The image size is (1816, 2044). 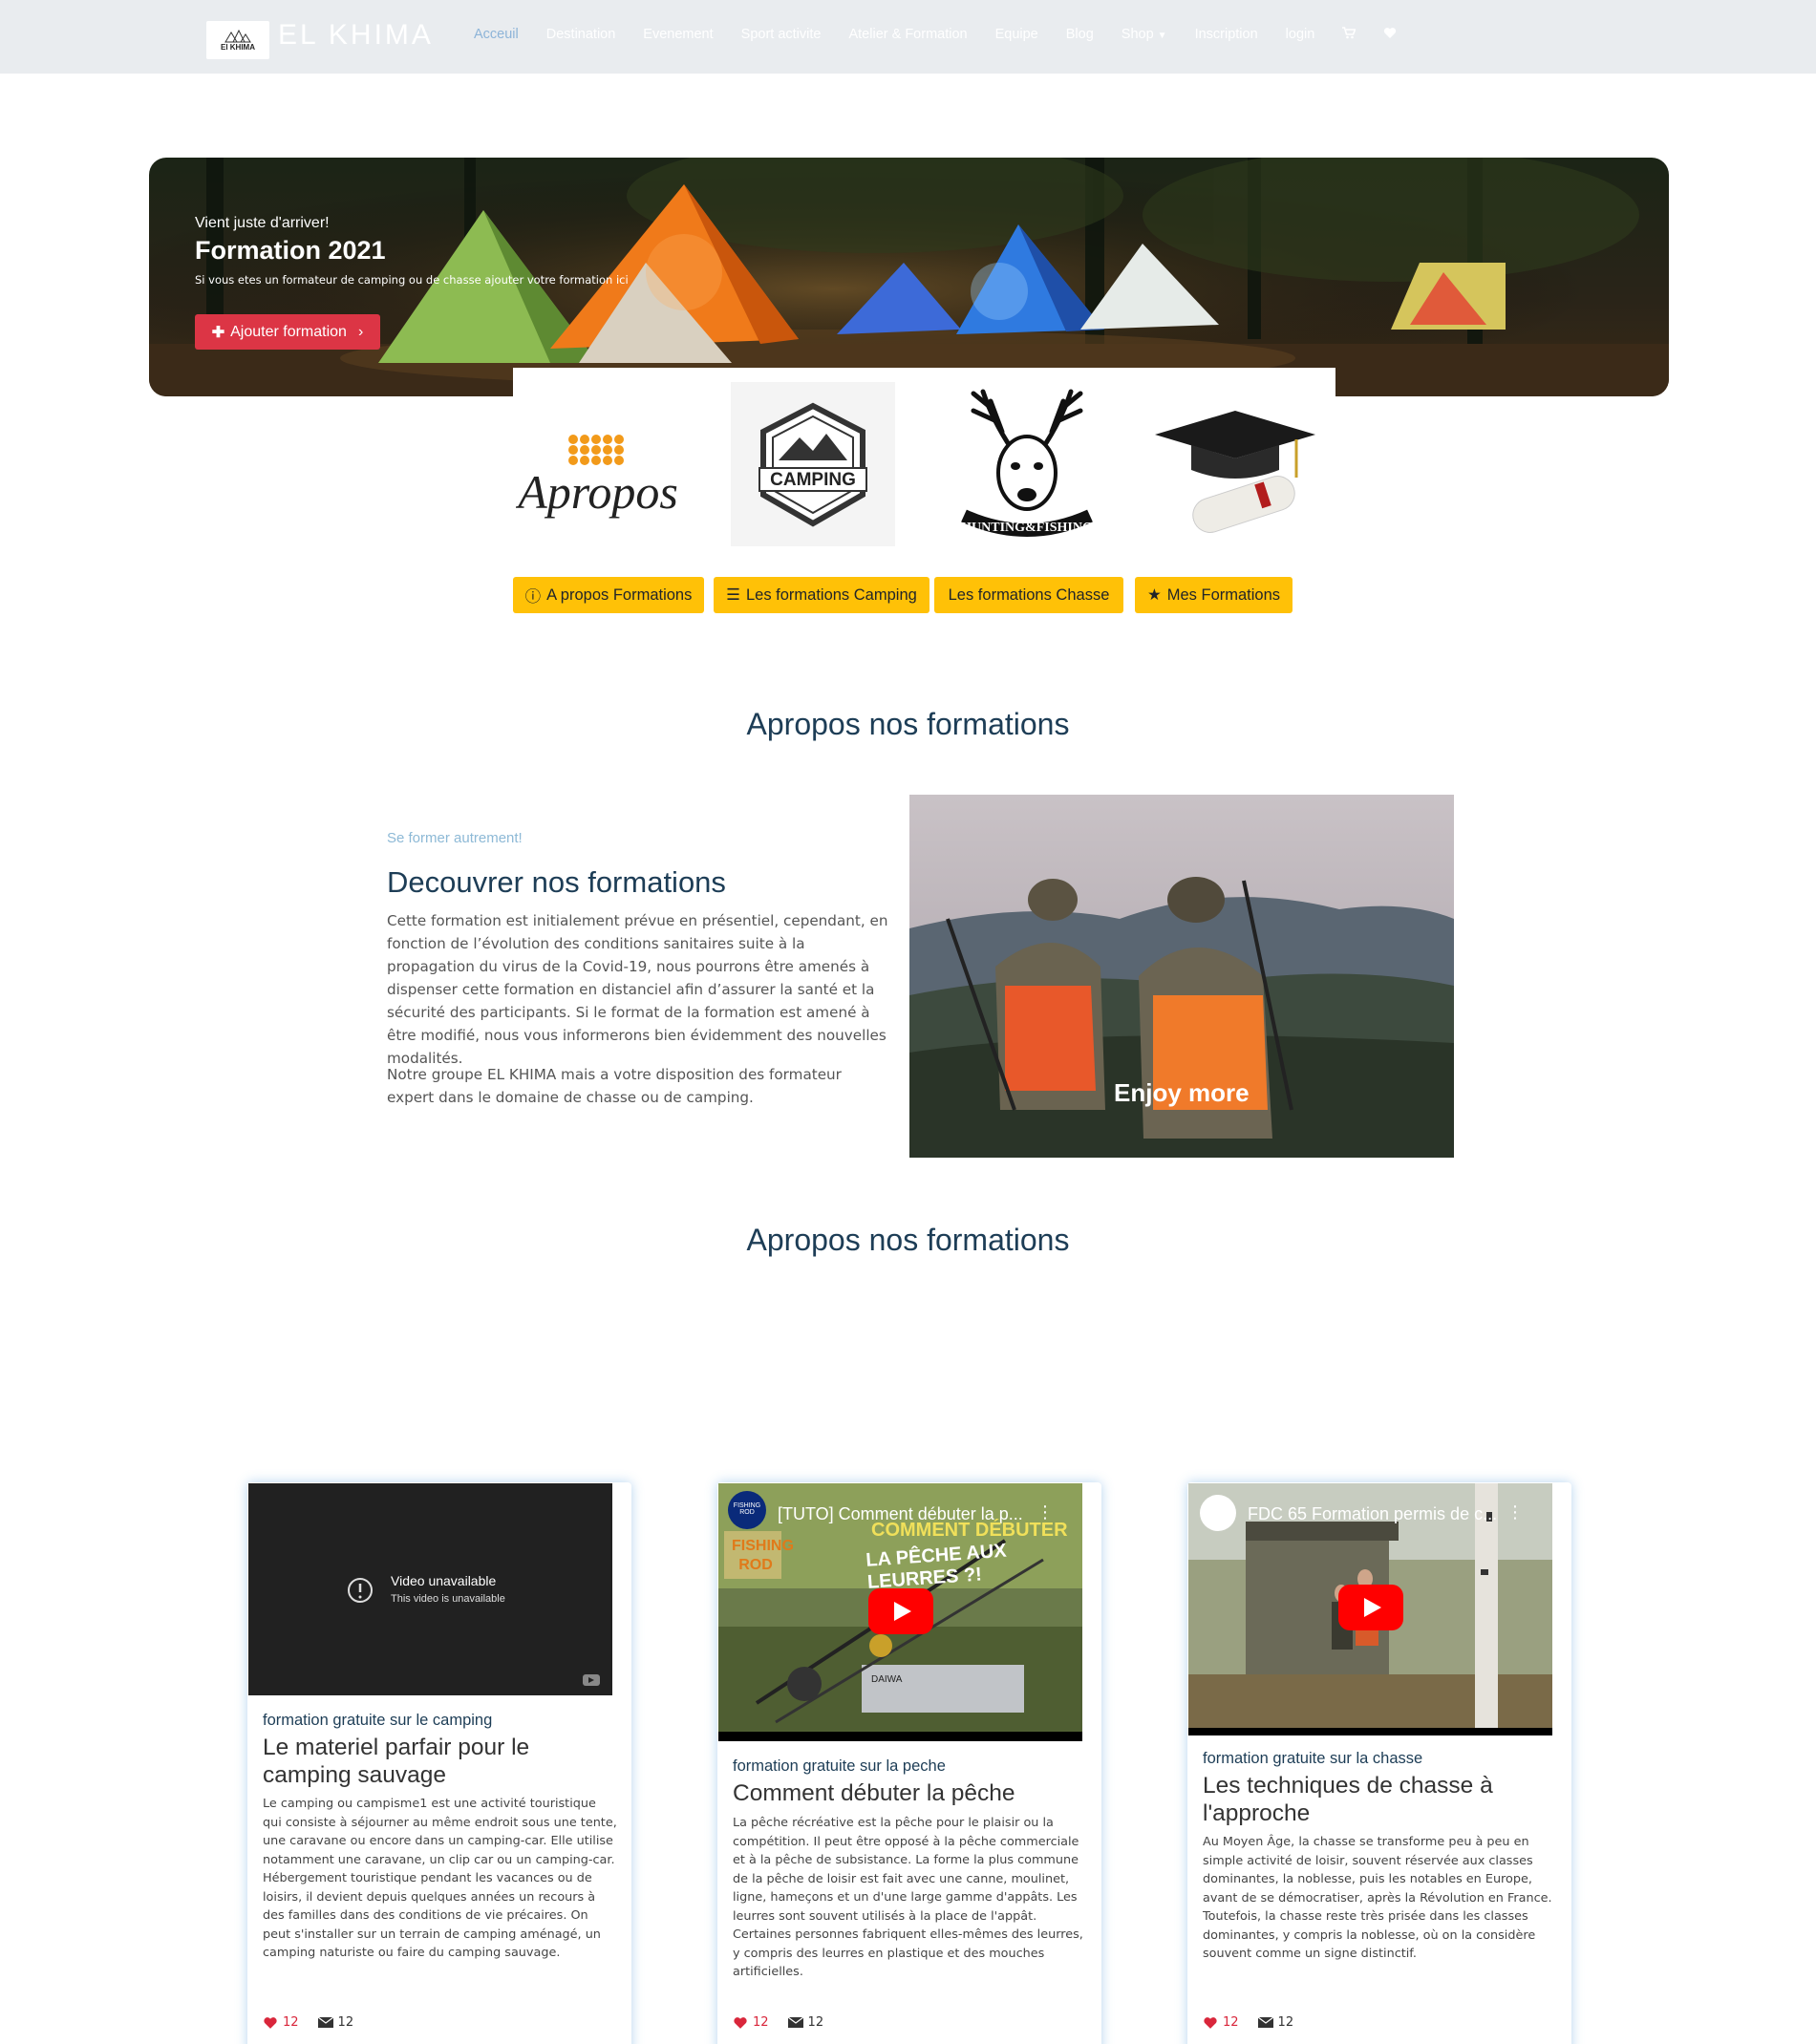 What do you see at coordinates (908, 724) in the screenshot?
I see `section-title-apropos: Apropos nos formations` at bounding box center [908, 724].